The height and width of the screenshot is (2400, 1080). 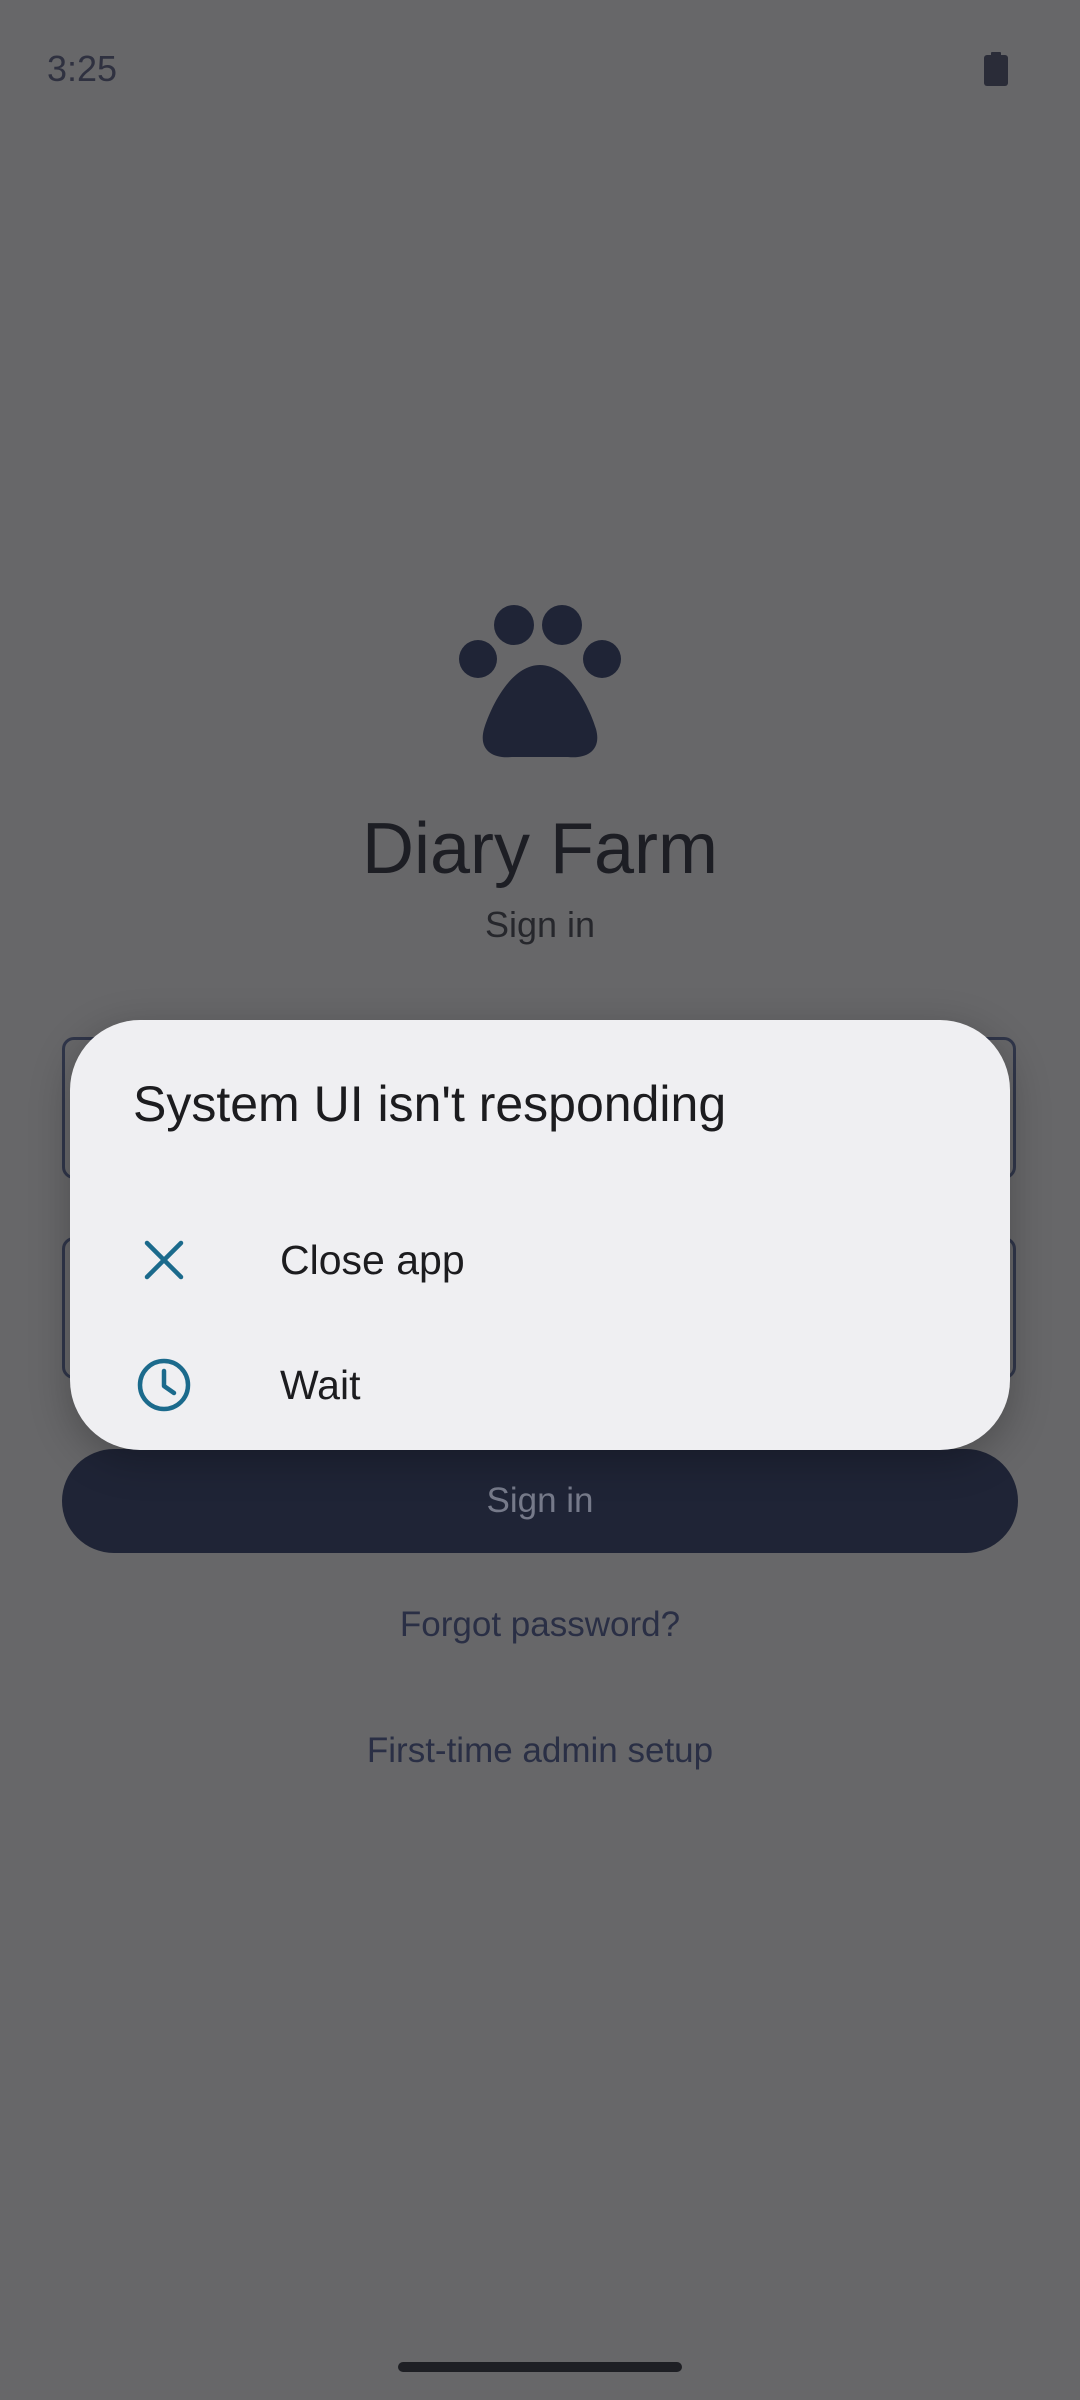 What do you see at coordinates (540, 2367) in the screenshot?
I see `home-gesture-bar` at bounding box center [540, 2367].